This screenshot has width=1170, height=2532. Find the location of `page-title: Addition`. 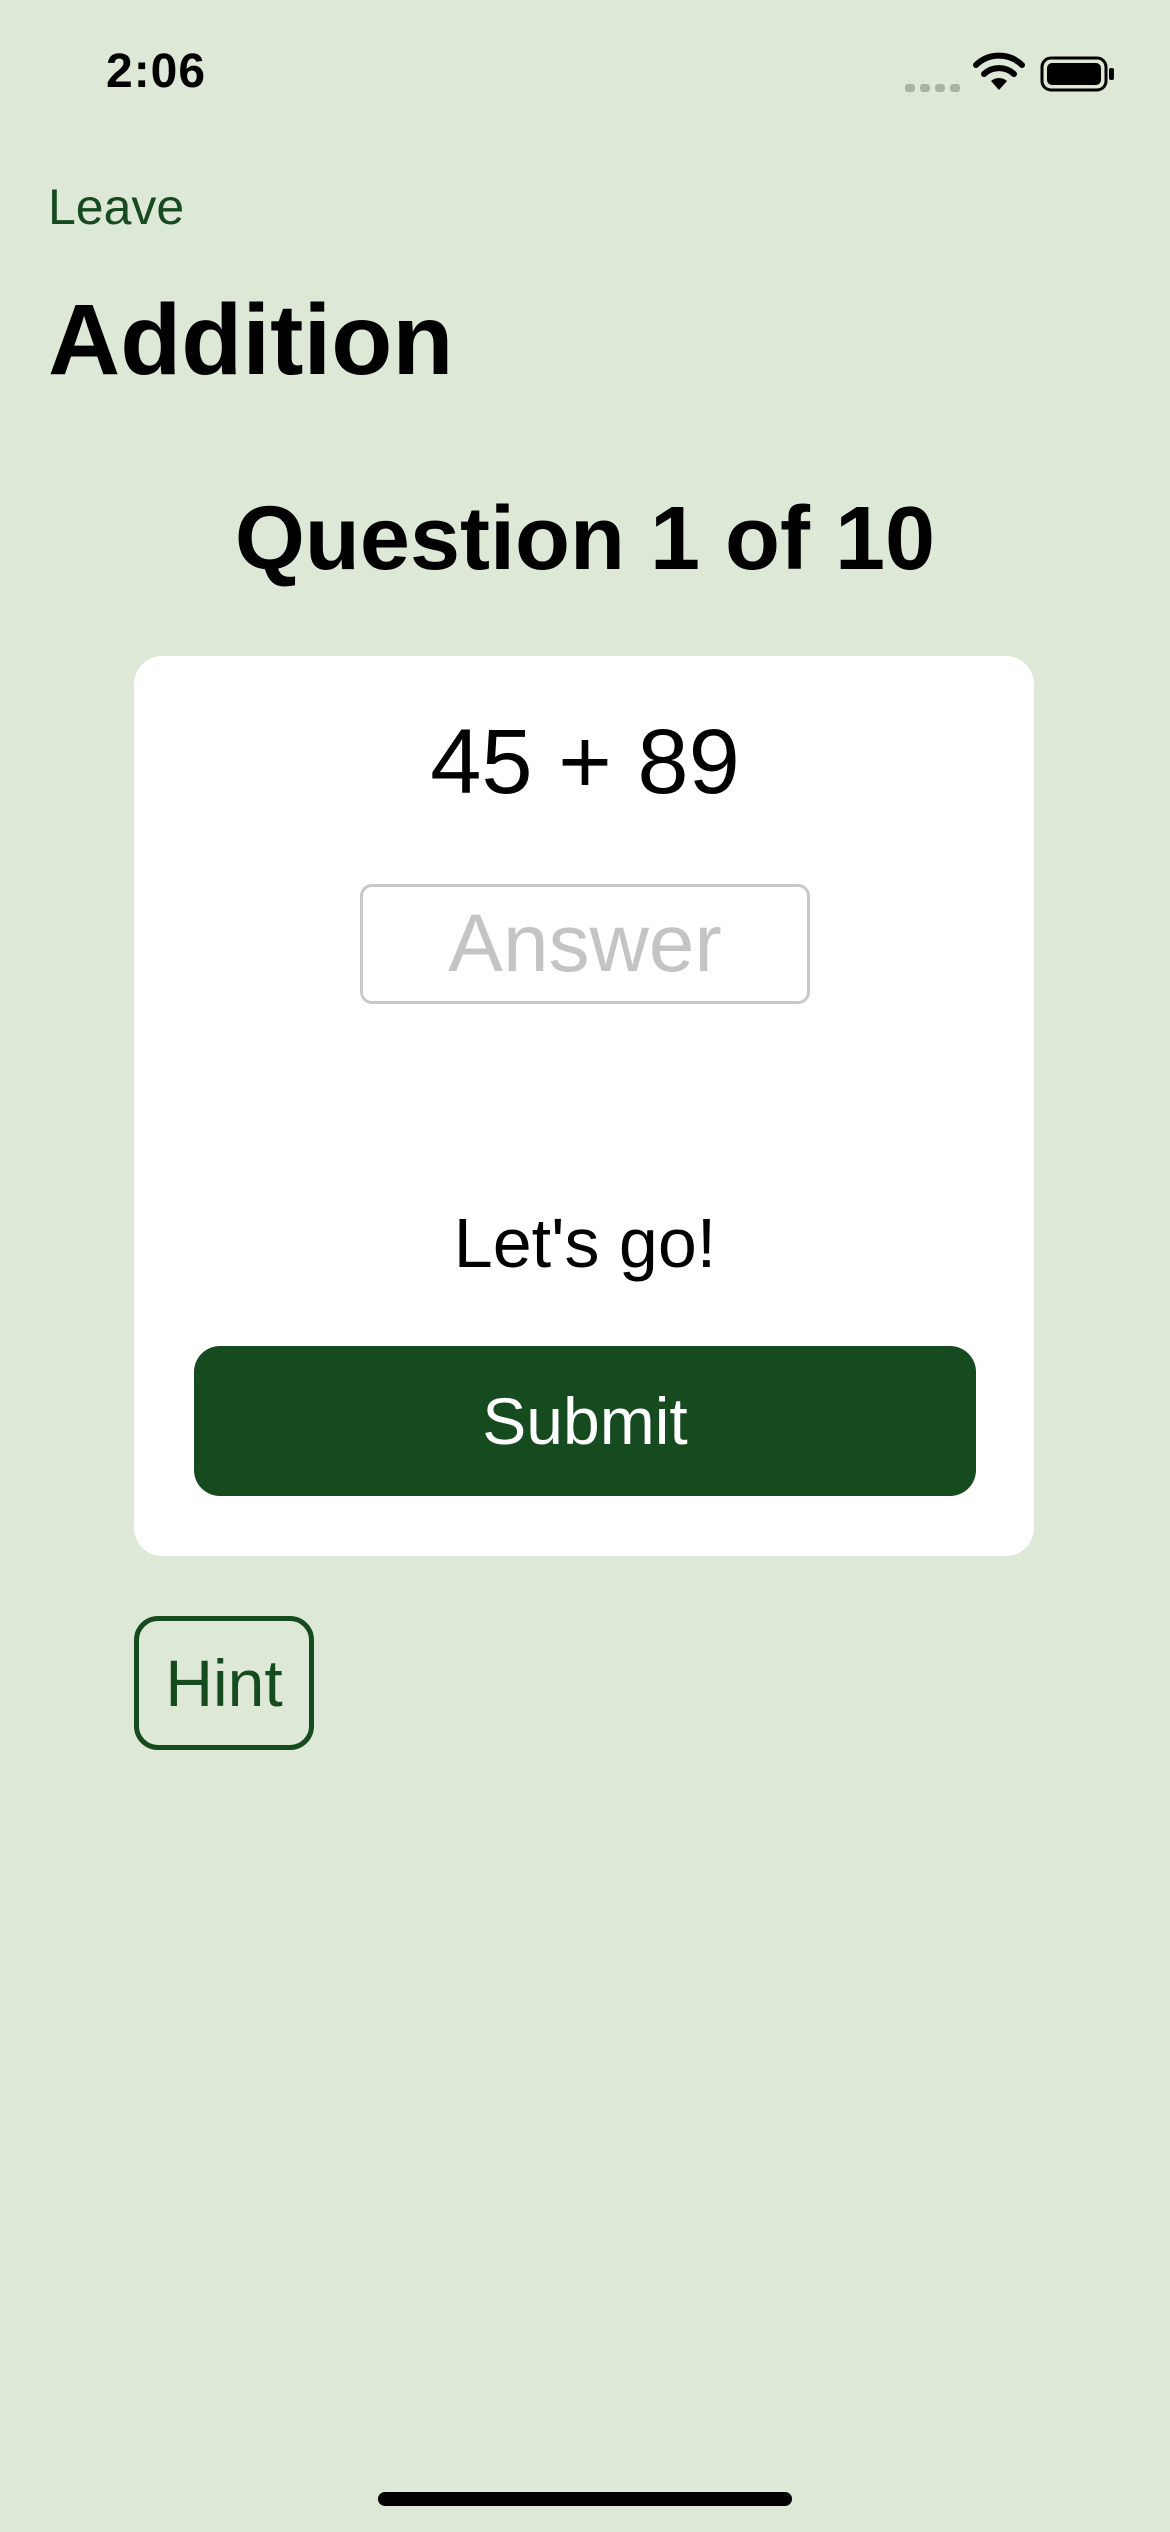

page-title: Addition is located at coordinates (251, 340).